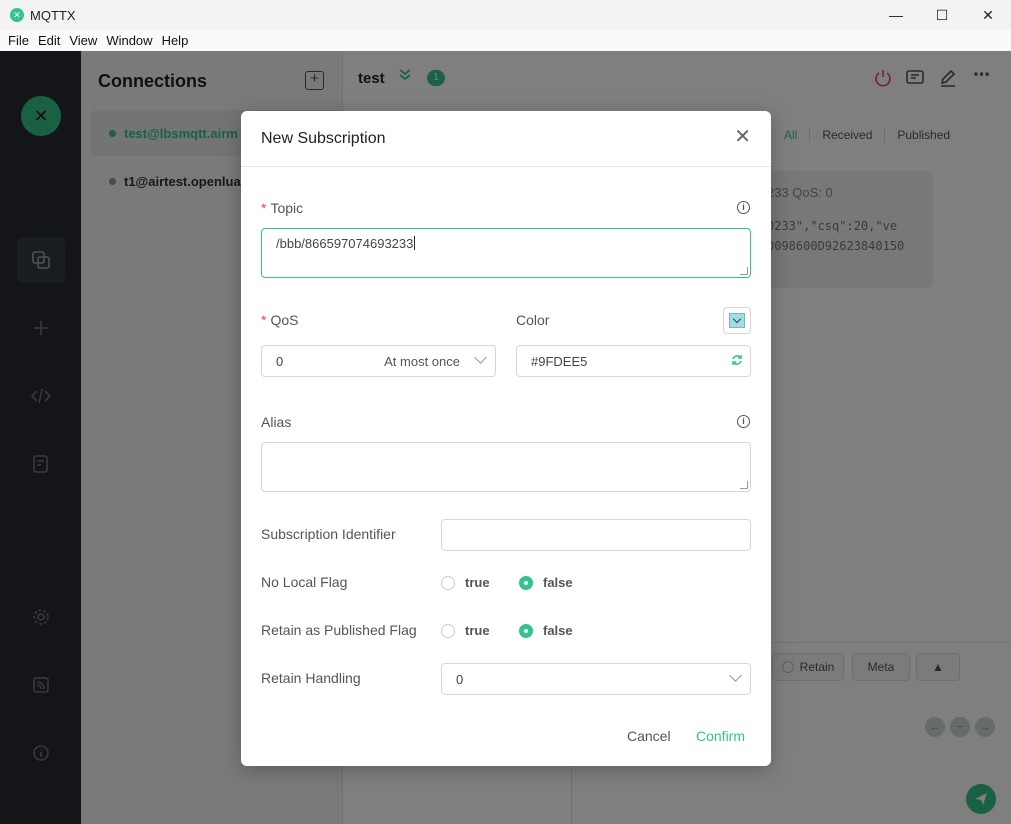 Image resolution: width=1011 pixels, height=824 pixels. What do you see at coordinates (596, 535) in the screenshot?
I see `subscription-identifier-input` at bounding box center [596, 535].